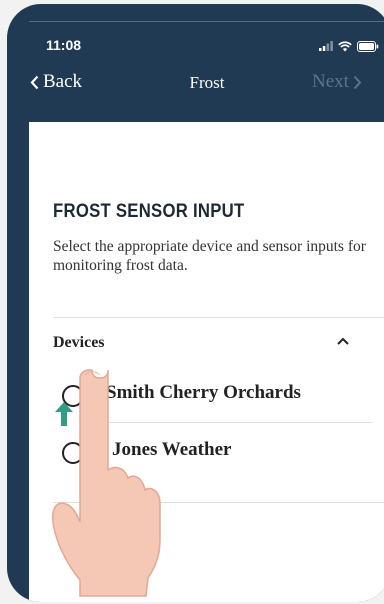  I want to click on device-radio-smith, so click(73, 396).